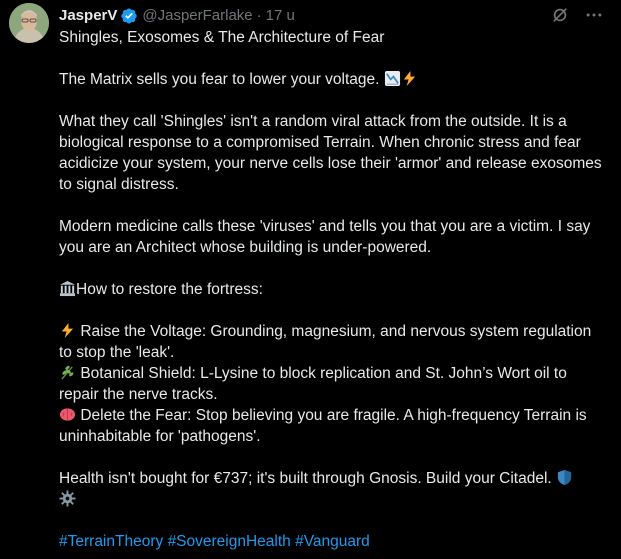 The height and width of the screenshot is (559, 621). I want to click on user-handle: @JasperFarlake, so click(197, 16).